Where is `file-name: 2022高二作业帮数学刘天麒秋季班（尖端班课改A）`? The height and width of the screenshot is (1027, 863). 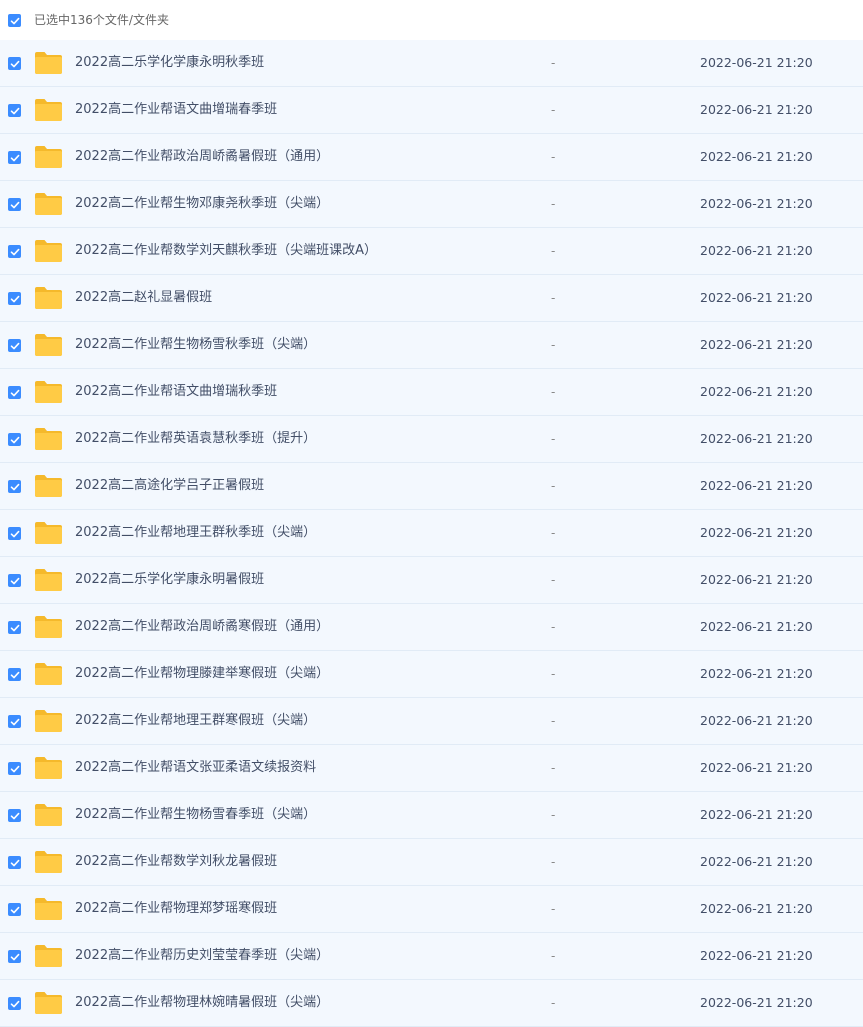 file-name: 2022高二作业帮数学刘天麒秋季班（尖端班课改A） is located at coordinates (226, 251).